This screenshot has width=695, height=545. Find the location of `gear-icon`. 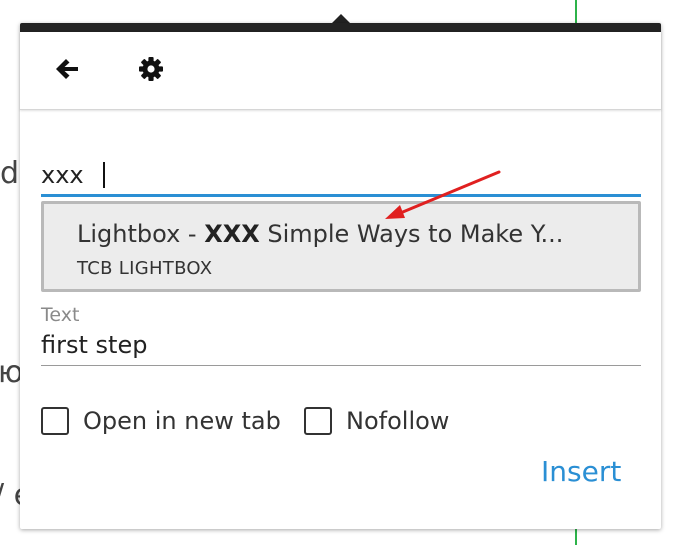

gear-icon is located at coordinates (151, 69).